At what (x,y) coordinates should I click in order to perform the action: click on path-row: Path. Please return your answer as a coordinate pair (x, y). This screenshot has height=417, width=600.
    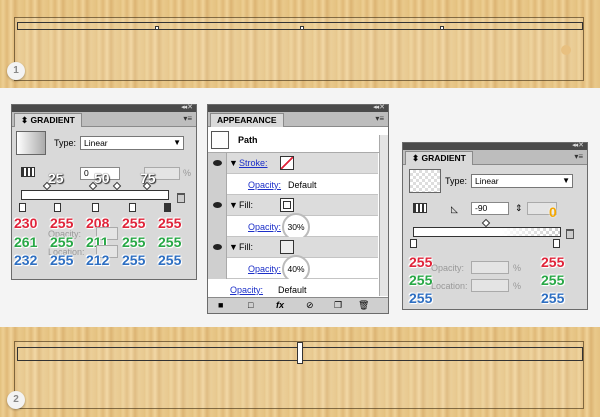
    Looking at the image, I should click on (294, 140).